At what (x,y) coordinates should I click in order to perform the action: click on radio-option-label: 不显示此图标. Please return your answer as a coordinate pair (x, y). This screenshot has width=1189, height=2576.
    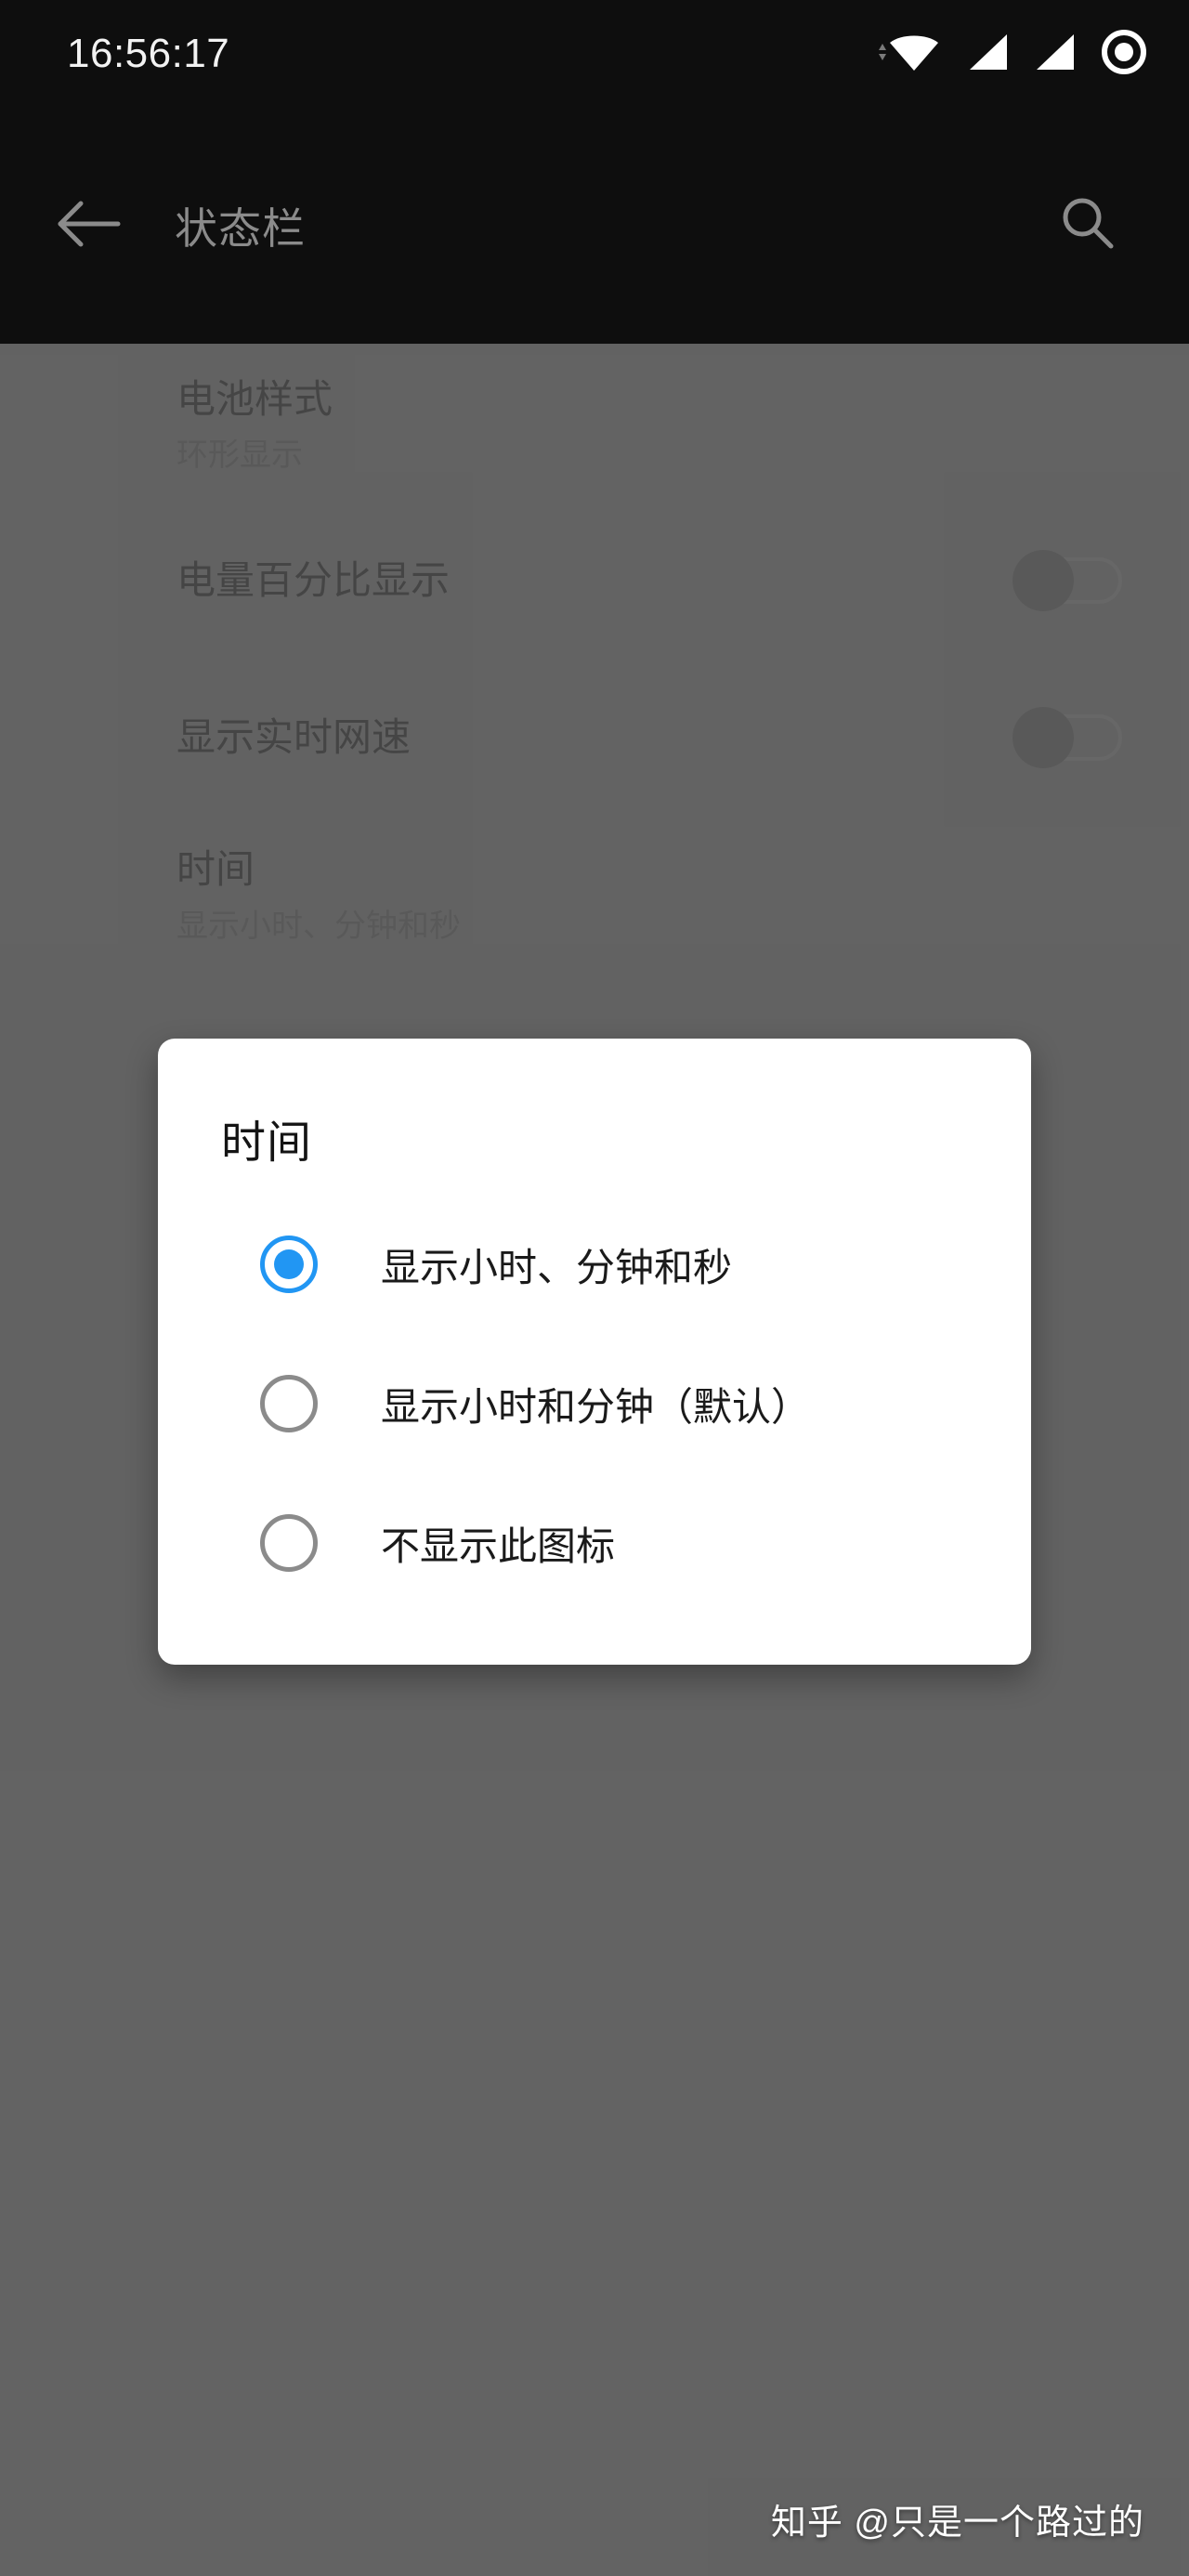
    Looking at the image, I should click on (498, 1545).